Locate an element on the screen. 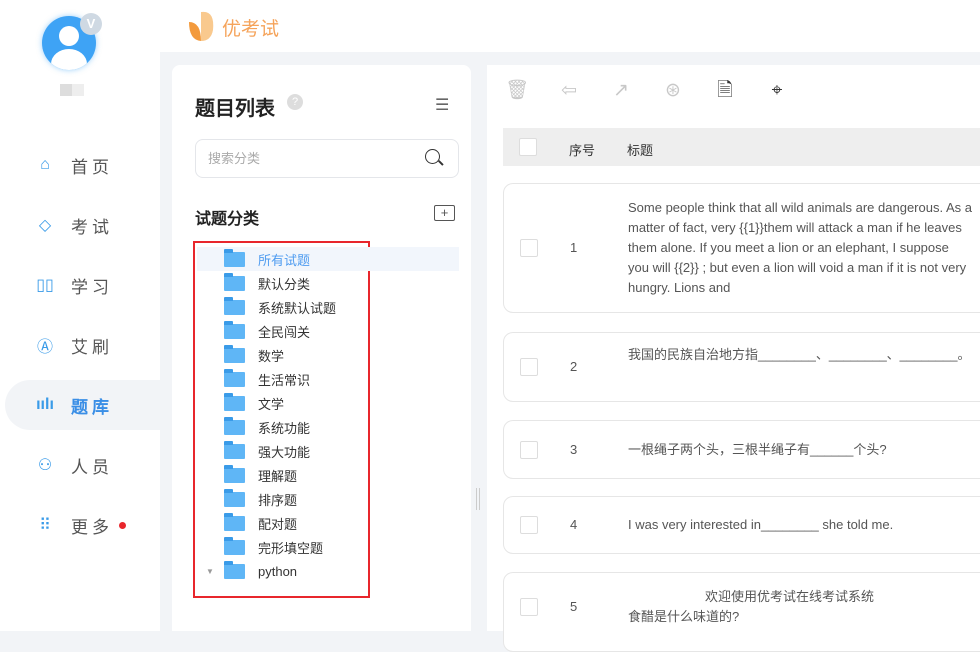  category-item: 配对题 is located at coordinates (328, 523).